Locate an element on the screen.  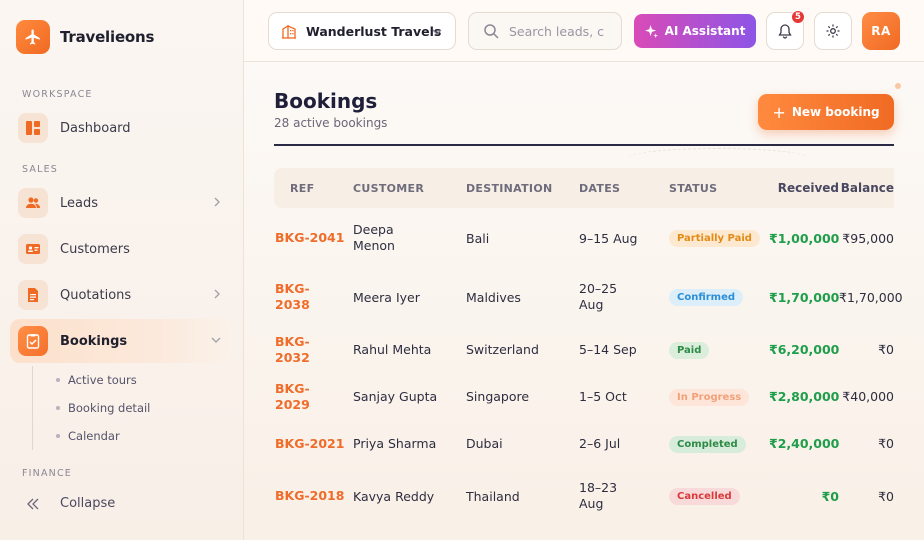
received-amount: ₹2,80,000 is located at coordinates (804, 396).